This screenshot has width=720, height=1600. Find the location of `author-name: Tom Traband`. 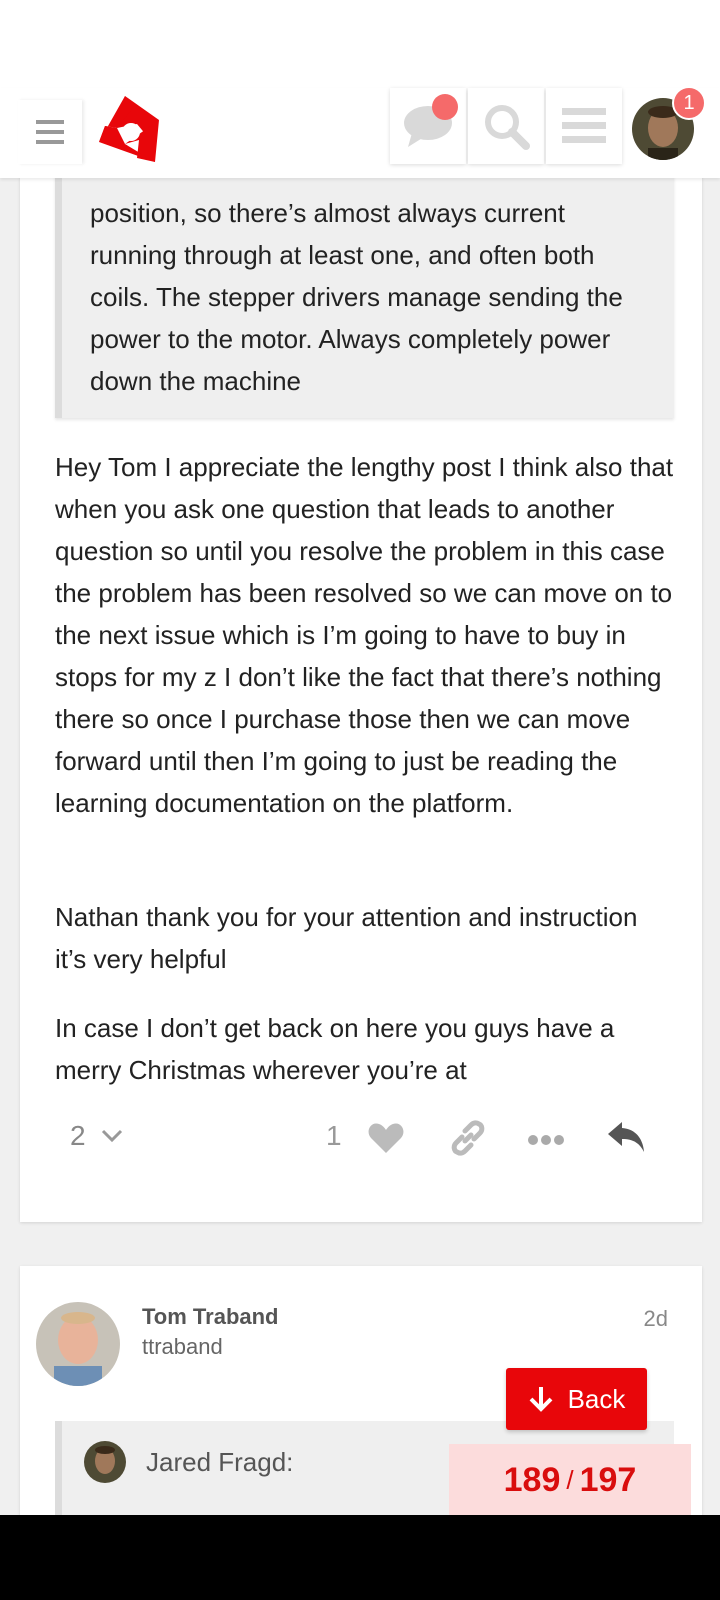

author-name: Tom Traband is located at coordinates (210, 1317).